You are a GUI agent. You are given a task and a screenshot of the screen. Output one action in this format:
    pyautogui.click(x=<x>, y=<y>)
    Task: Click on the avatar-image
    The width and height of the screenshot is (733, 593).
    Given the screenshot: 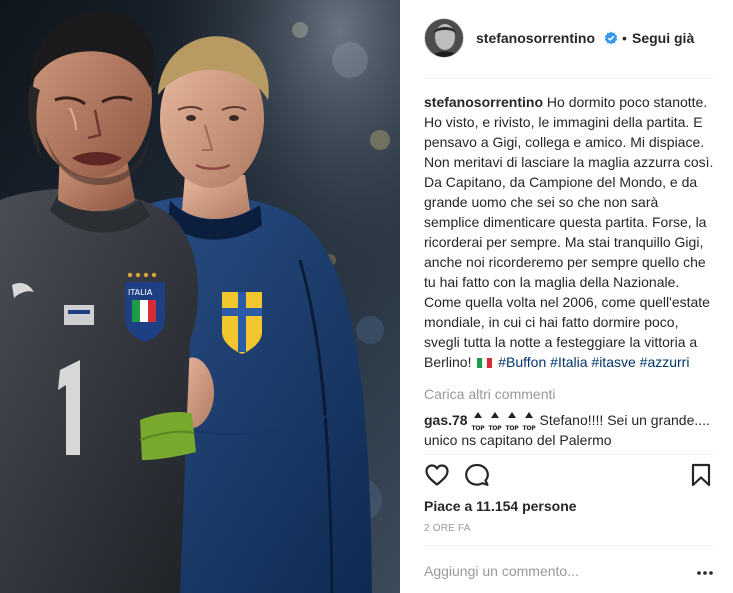 What is the action you would take?
    pyautogui.click(x=444, y=38)
    